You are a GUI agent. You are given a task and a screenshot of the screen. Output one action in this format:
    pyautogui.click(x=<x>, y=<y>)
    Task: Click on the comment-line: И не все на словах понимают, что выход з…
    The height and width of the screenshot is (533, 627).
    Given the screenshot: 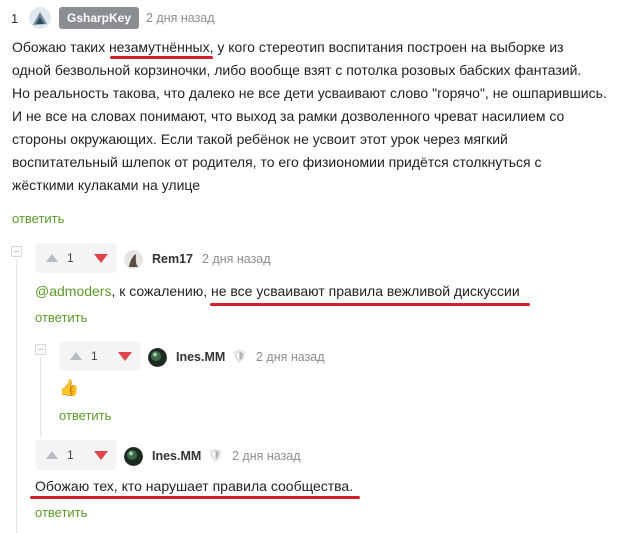 What is the action you would take?
    pyautogui.click(x=288, y=116)
    